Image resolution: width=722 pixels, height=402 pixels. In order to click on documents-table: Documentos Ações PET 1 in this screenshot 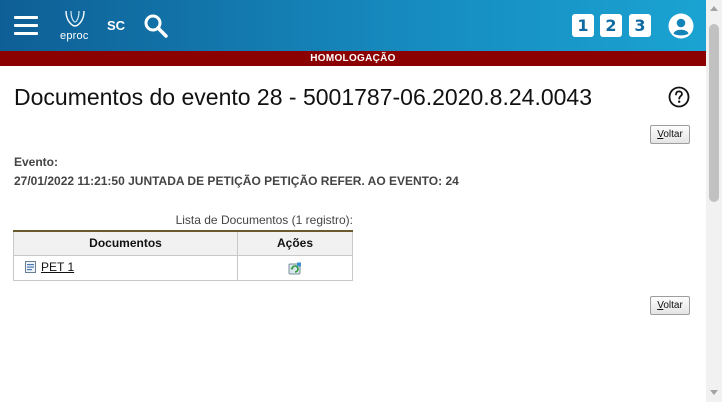, I will do `click(183, 255)`.